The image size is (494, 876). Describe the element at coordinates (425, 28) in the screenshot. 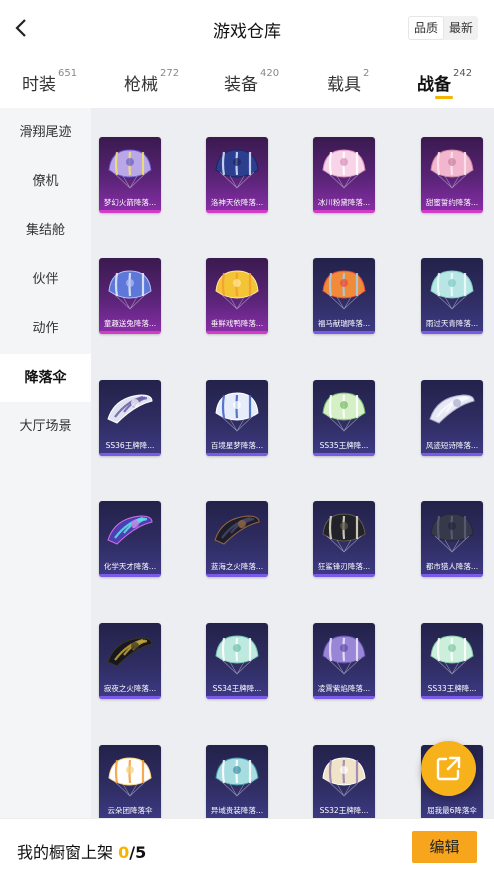

I see `sort-option-quality: 品质` at that location.